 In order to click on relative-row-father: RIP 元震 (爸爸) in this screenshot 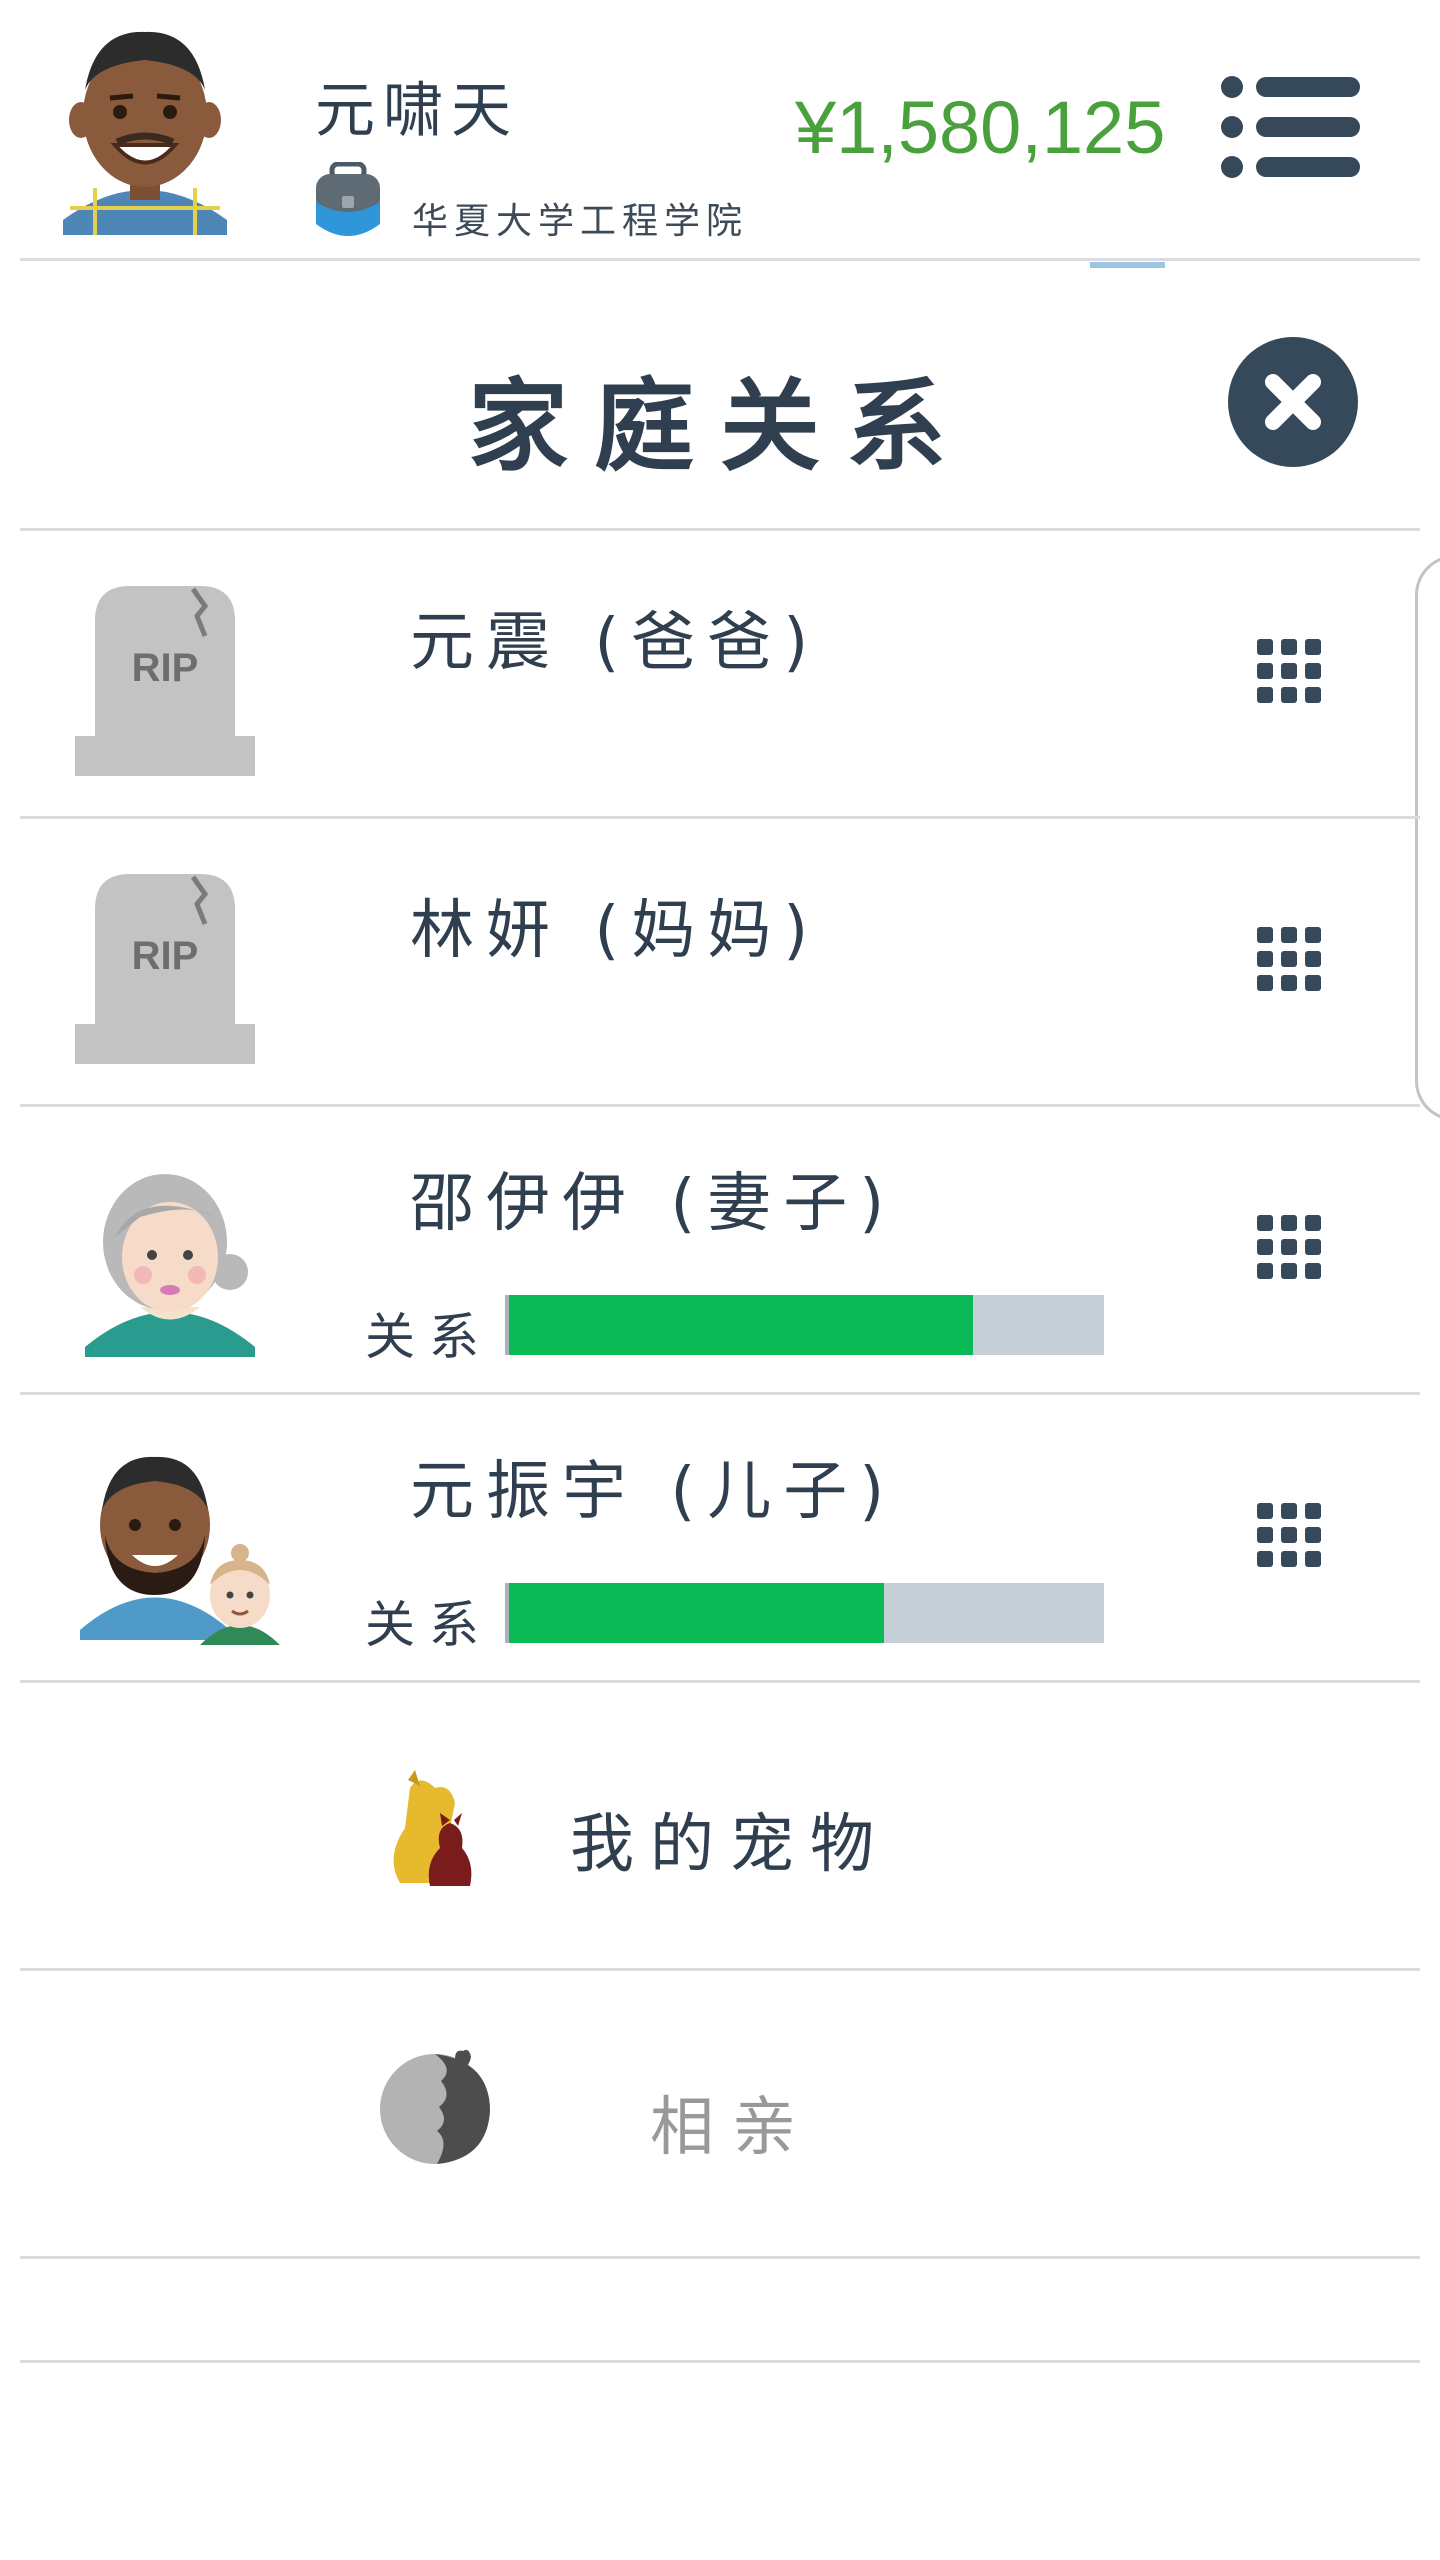, I will do `click(720, 673)`.